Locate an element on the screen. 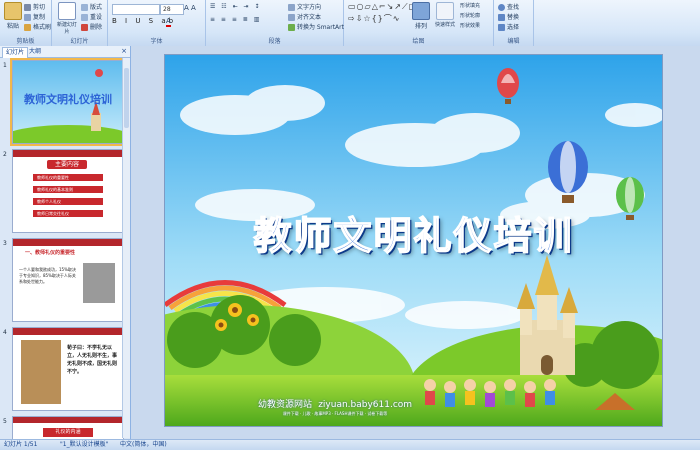 Image resolution: width=700 pixels, height=450 pixels. smartart-icon is located at coordinates (291, 27).